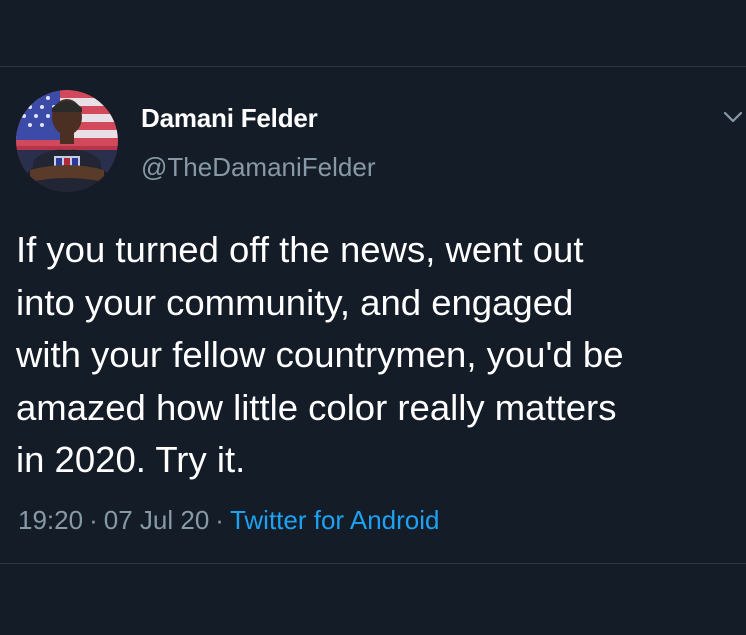  What do you see at coordinates (316, 407) in the screenshot?
I see `tweet-text-line: amazed how little color really matters` at bounding box center [316, 407].